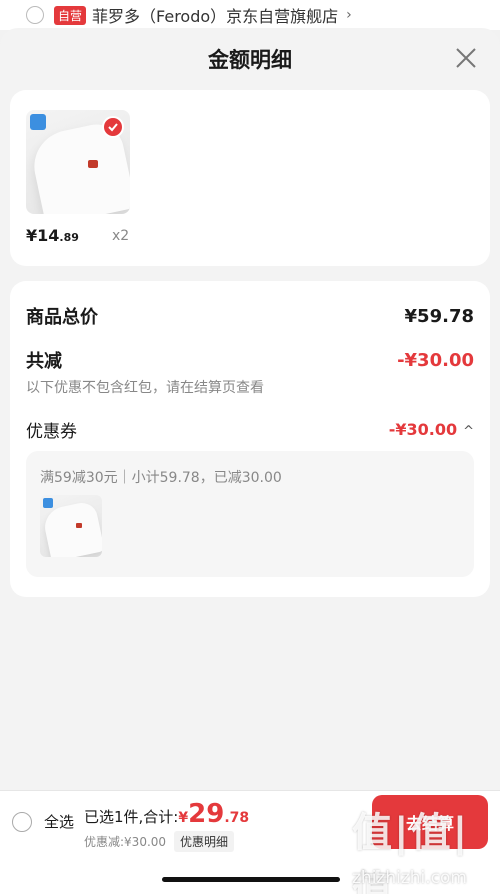 The height and width of the screenshot is (894, 500). Describe the element at coordinates (69, 237) in the screenshot. I see `price-decimal: .89` at that location.